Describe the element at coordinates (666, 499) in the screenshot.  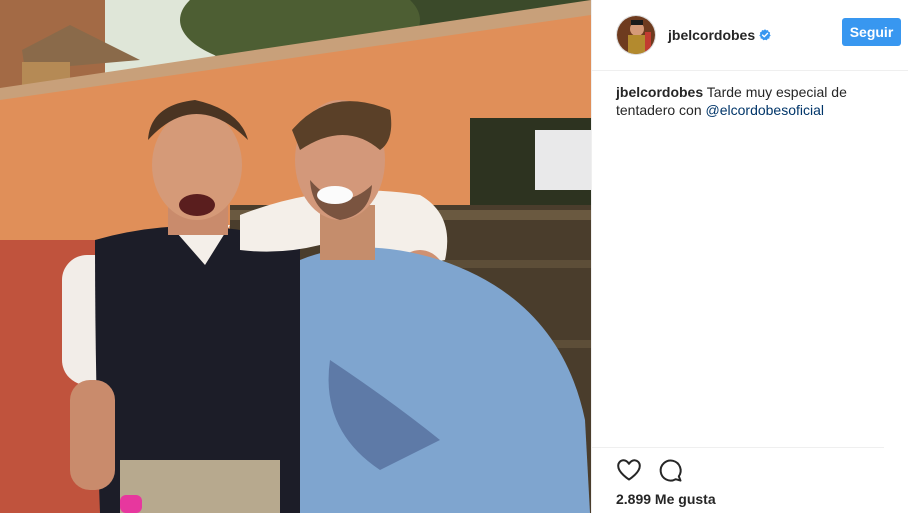
I see `likes-count: 2.899 Me gusta` at that location.